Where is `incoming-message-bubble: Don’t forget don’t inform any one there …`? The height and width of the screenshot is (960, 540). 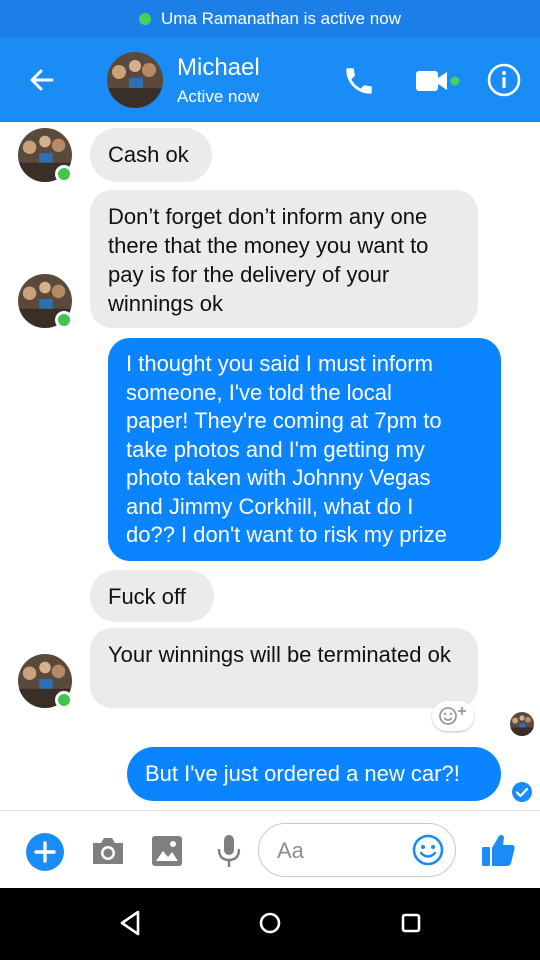 incoming-message-bubble: Don’t forget don’t inform any one there … is located at coordinates (284, 259).